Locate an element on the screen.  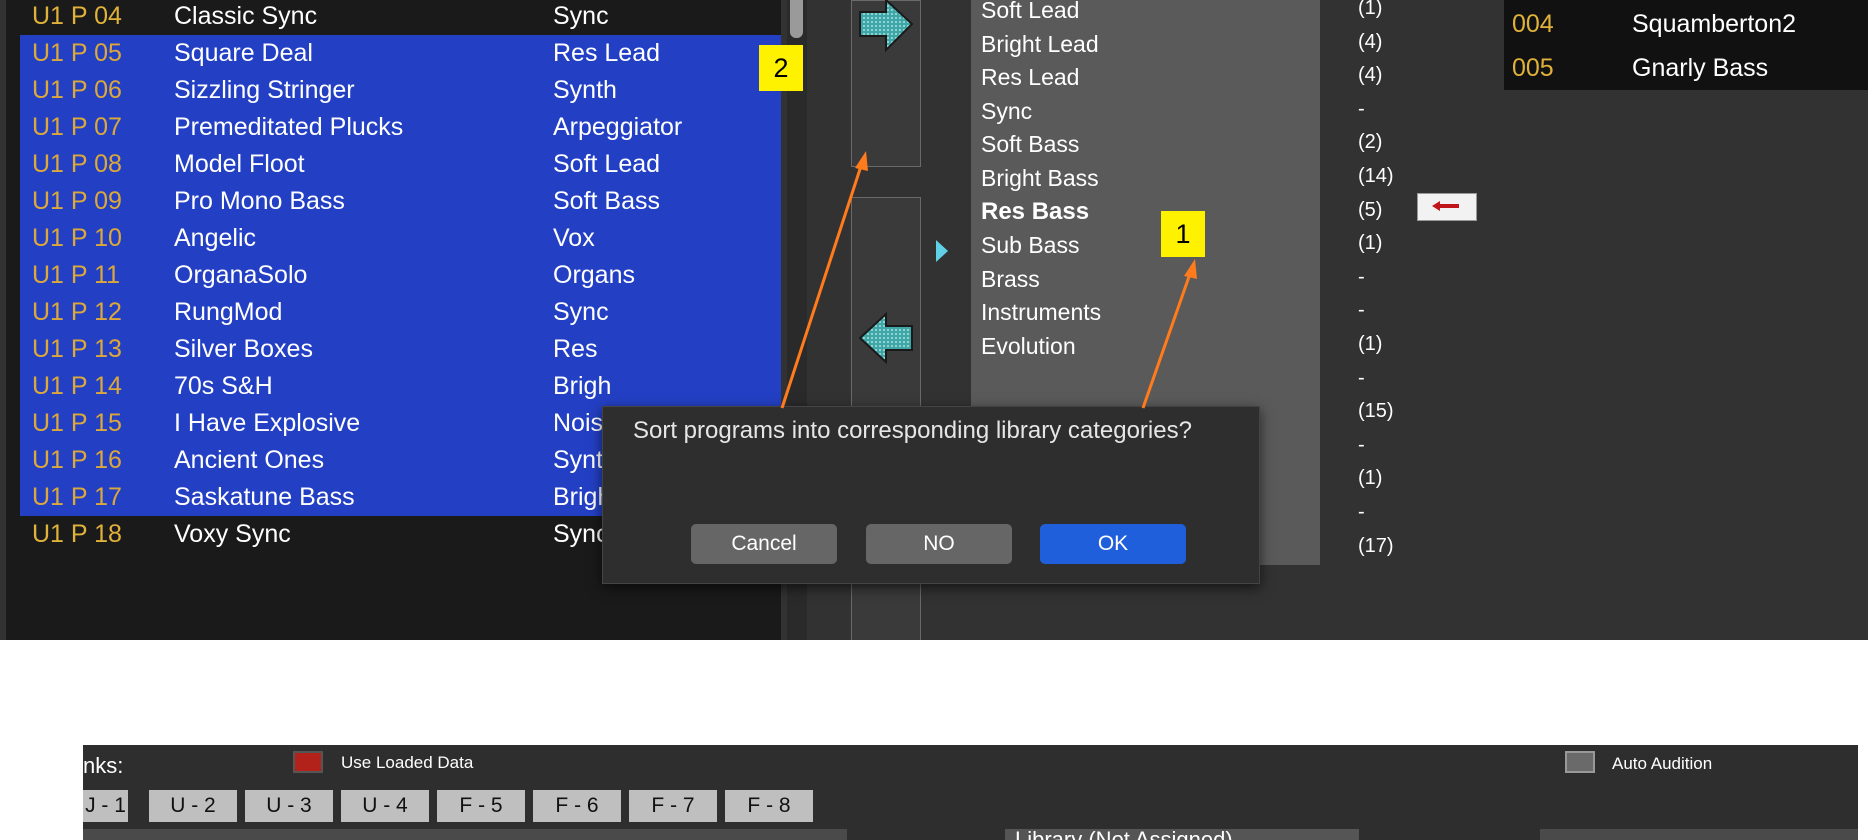
bank-button-4: U - 4 is located at coordinates (385, 806).